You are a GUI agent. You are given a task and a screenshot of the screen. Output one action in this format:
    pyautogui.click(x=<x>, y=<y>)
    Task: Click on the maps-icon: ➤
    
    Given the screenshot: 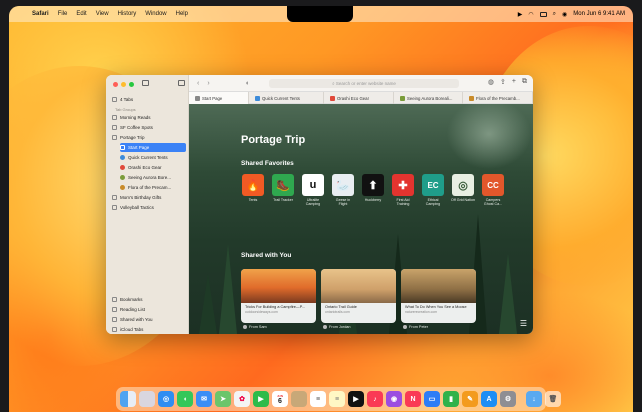 What is the action you would take?
    pyautogui.click(x=223, y=399)
    